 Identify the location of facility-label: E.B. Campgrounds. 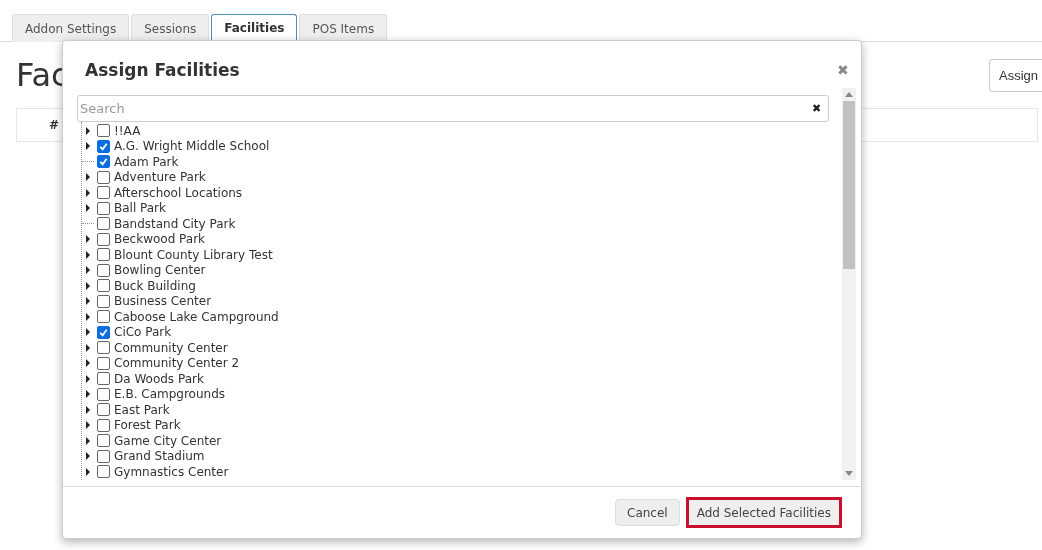
(169, 394).